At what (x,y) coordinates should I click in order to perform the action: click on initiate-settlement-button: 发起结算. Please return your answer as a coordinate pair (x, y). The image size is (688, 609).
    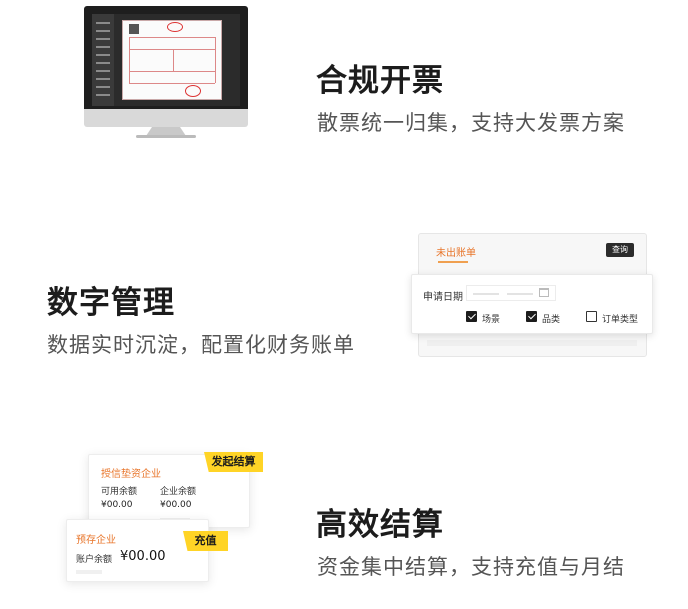
    Looking at the image, I should click on (233, 462).